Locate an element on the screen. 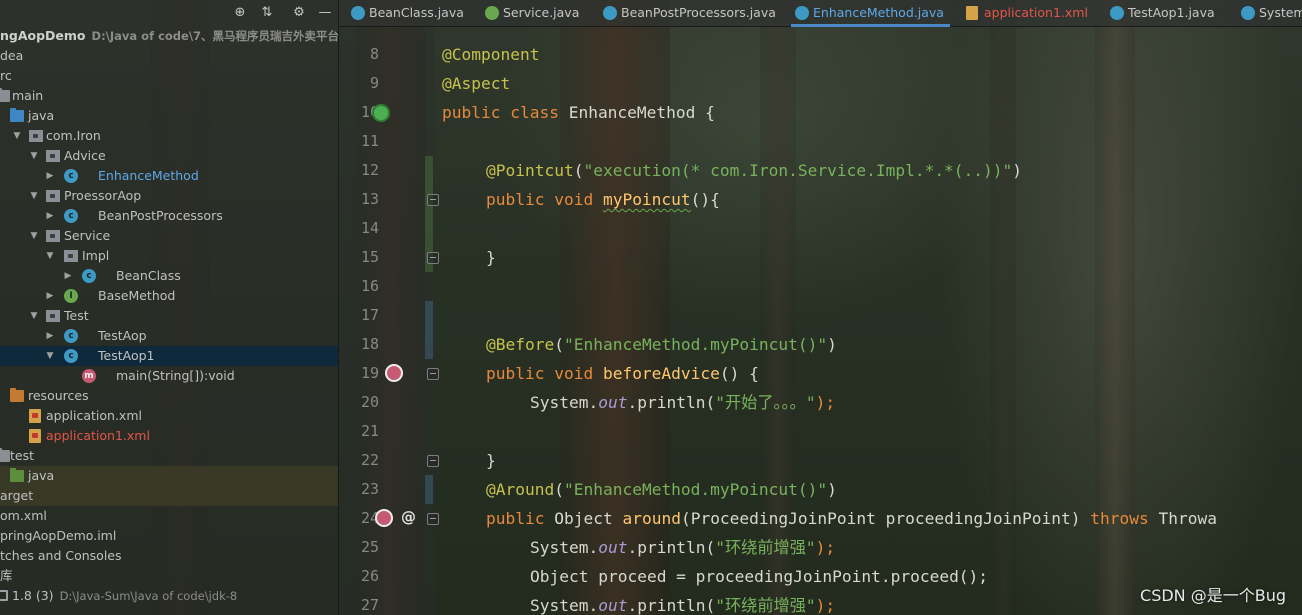 Image resolution: width=1302 pixels, height=615 pixels. code-line-8: @Component is located at coordinates (490, 54).